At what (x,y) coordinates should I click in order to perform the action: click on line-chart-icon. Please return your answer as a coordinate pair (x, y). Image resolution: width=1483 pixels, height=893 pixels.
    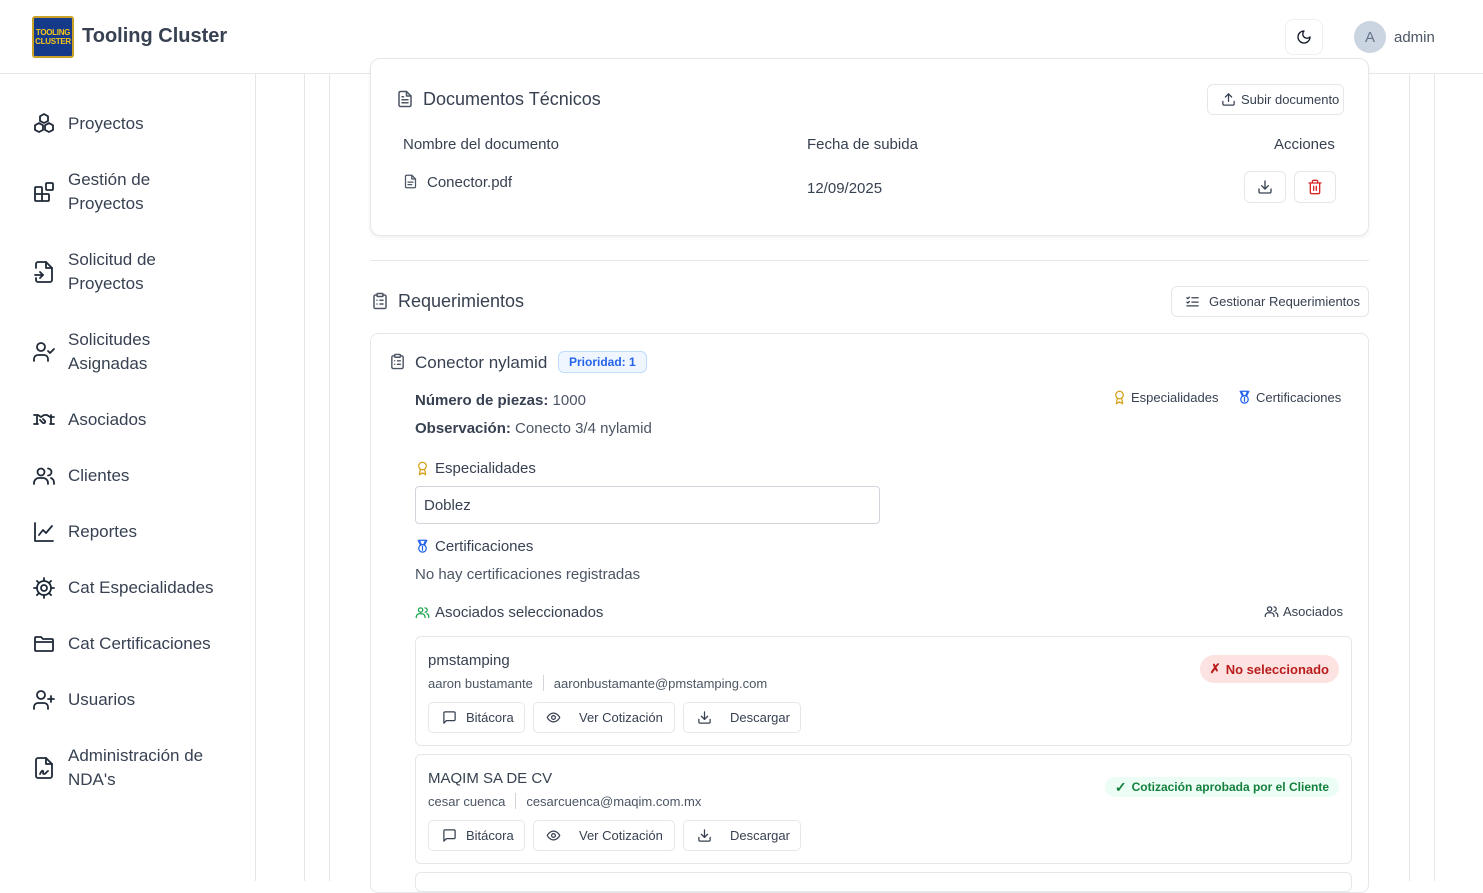
    Looking at the image, I should click on (44, 532).